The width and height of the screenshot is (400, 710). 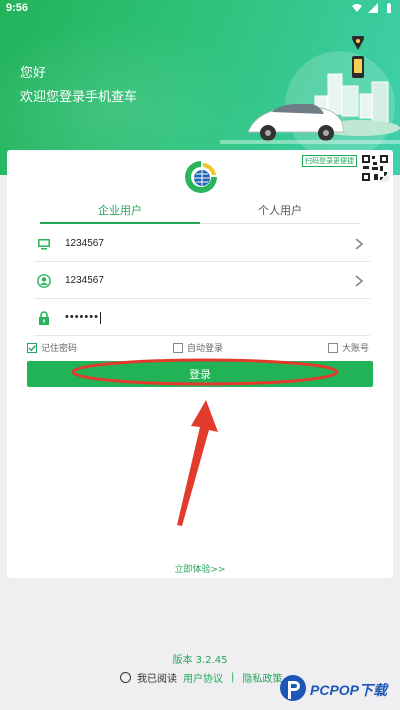 What do you see at coordinates (100, 317) in the screenshot?
I see `text-caret` at bounding box center [100, 317].